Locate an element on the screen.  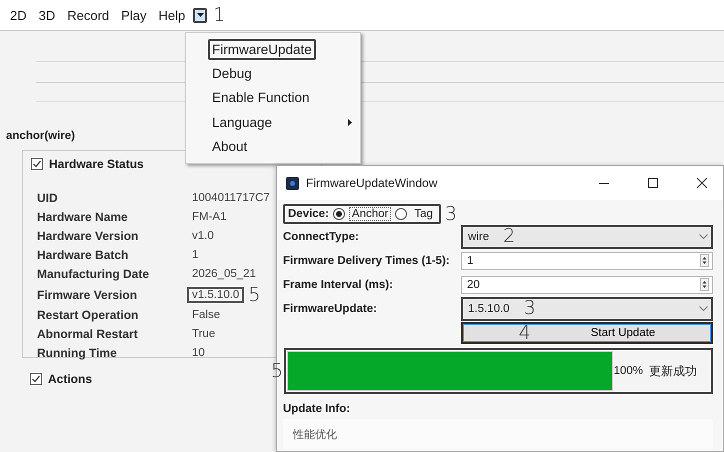
radio-label: Tag is located at coordinates (423, 214).